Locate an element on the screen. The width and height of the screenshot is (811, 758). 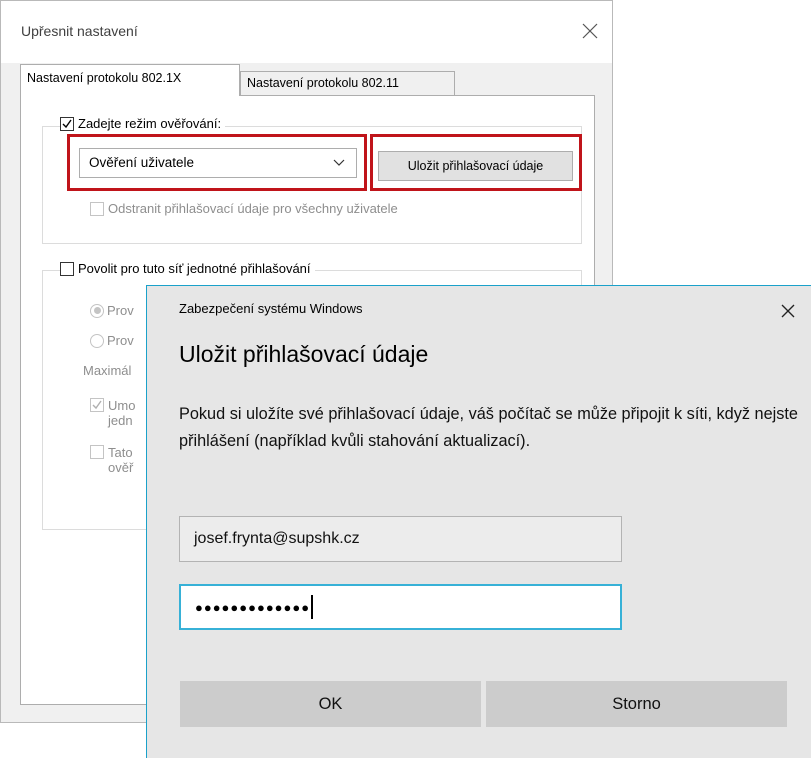
text-caret is located at coordinates (312, 607).